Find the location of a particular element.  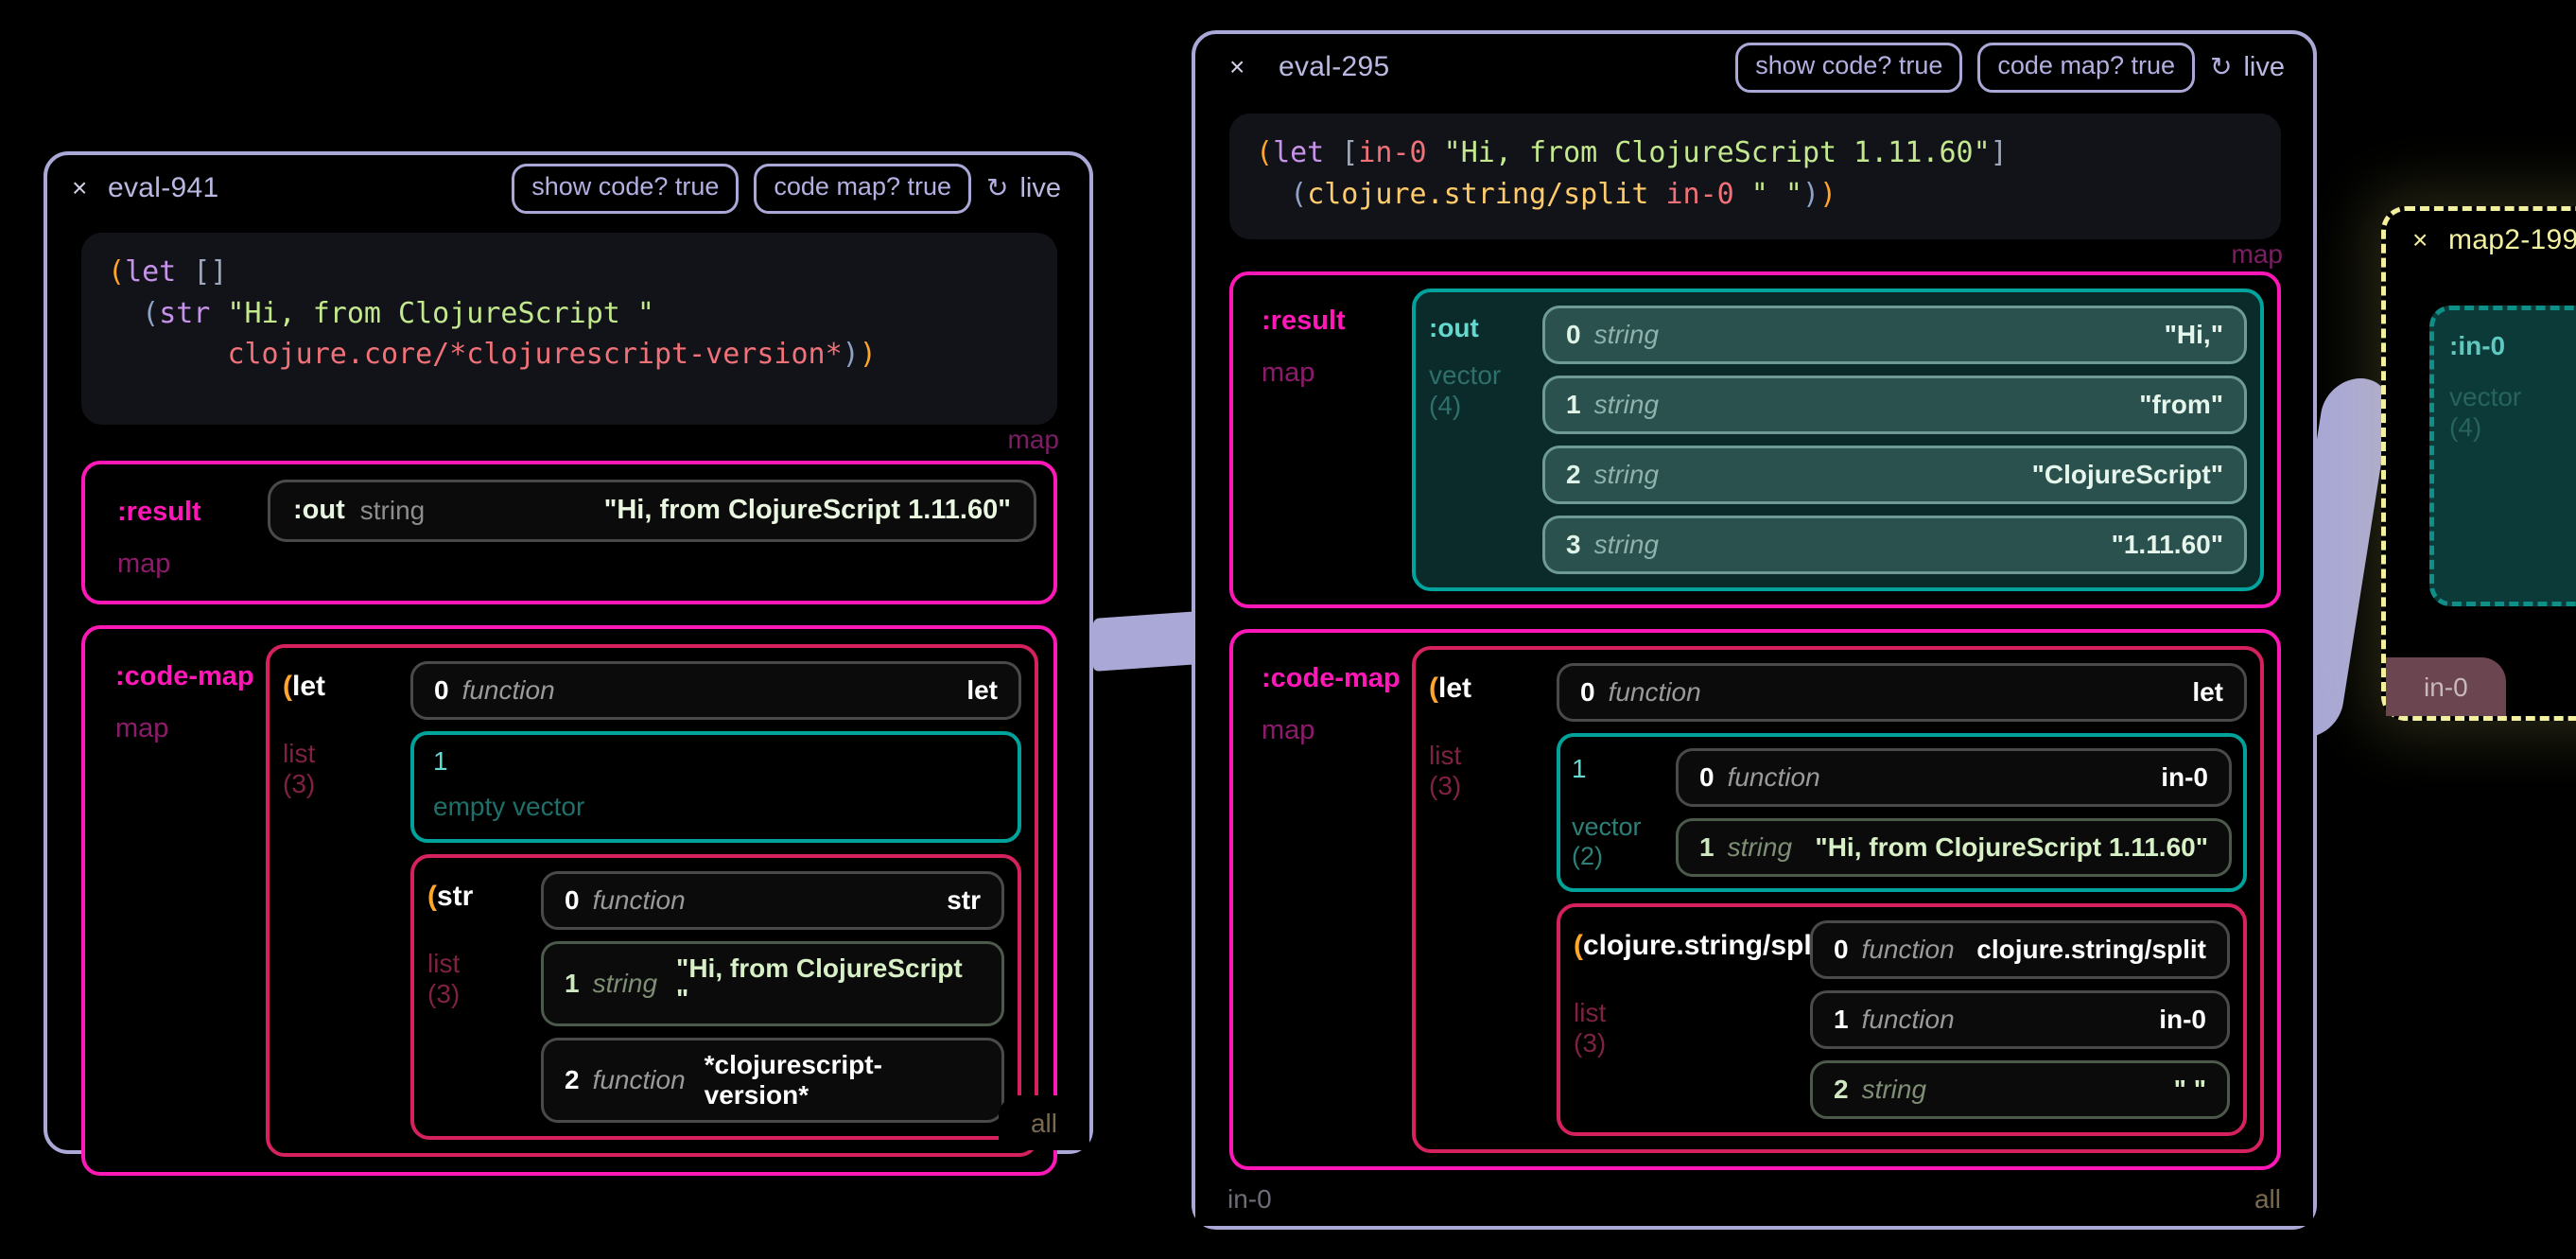

panel-map2-header: × map2-1996d is located at coordinates (2481, 240).